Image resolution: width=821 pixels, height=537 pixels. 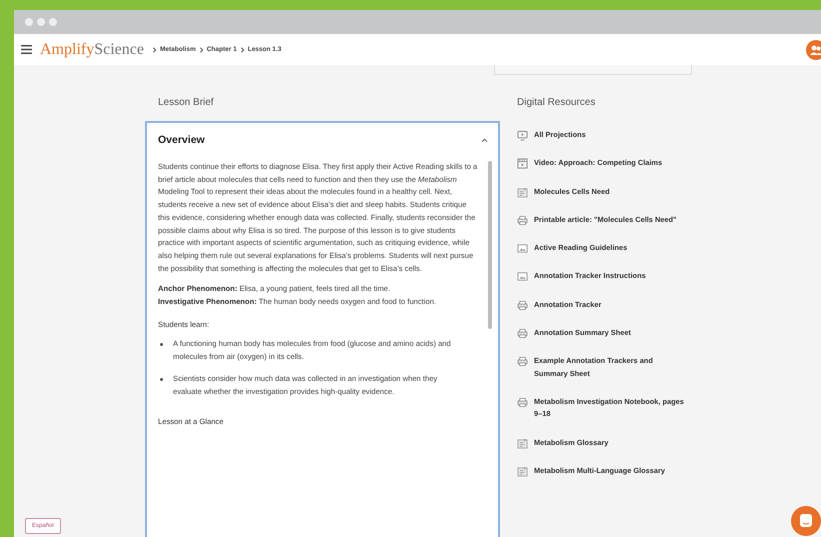 I want to click on section-heading: Digital Resources, so click(x=556, y=103).